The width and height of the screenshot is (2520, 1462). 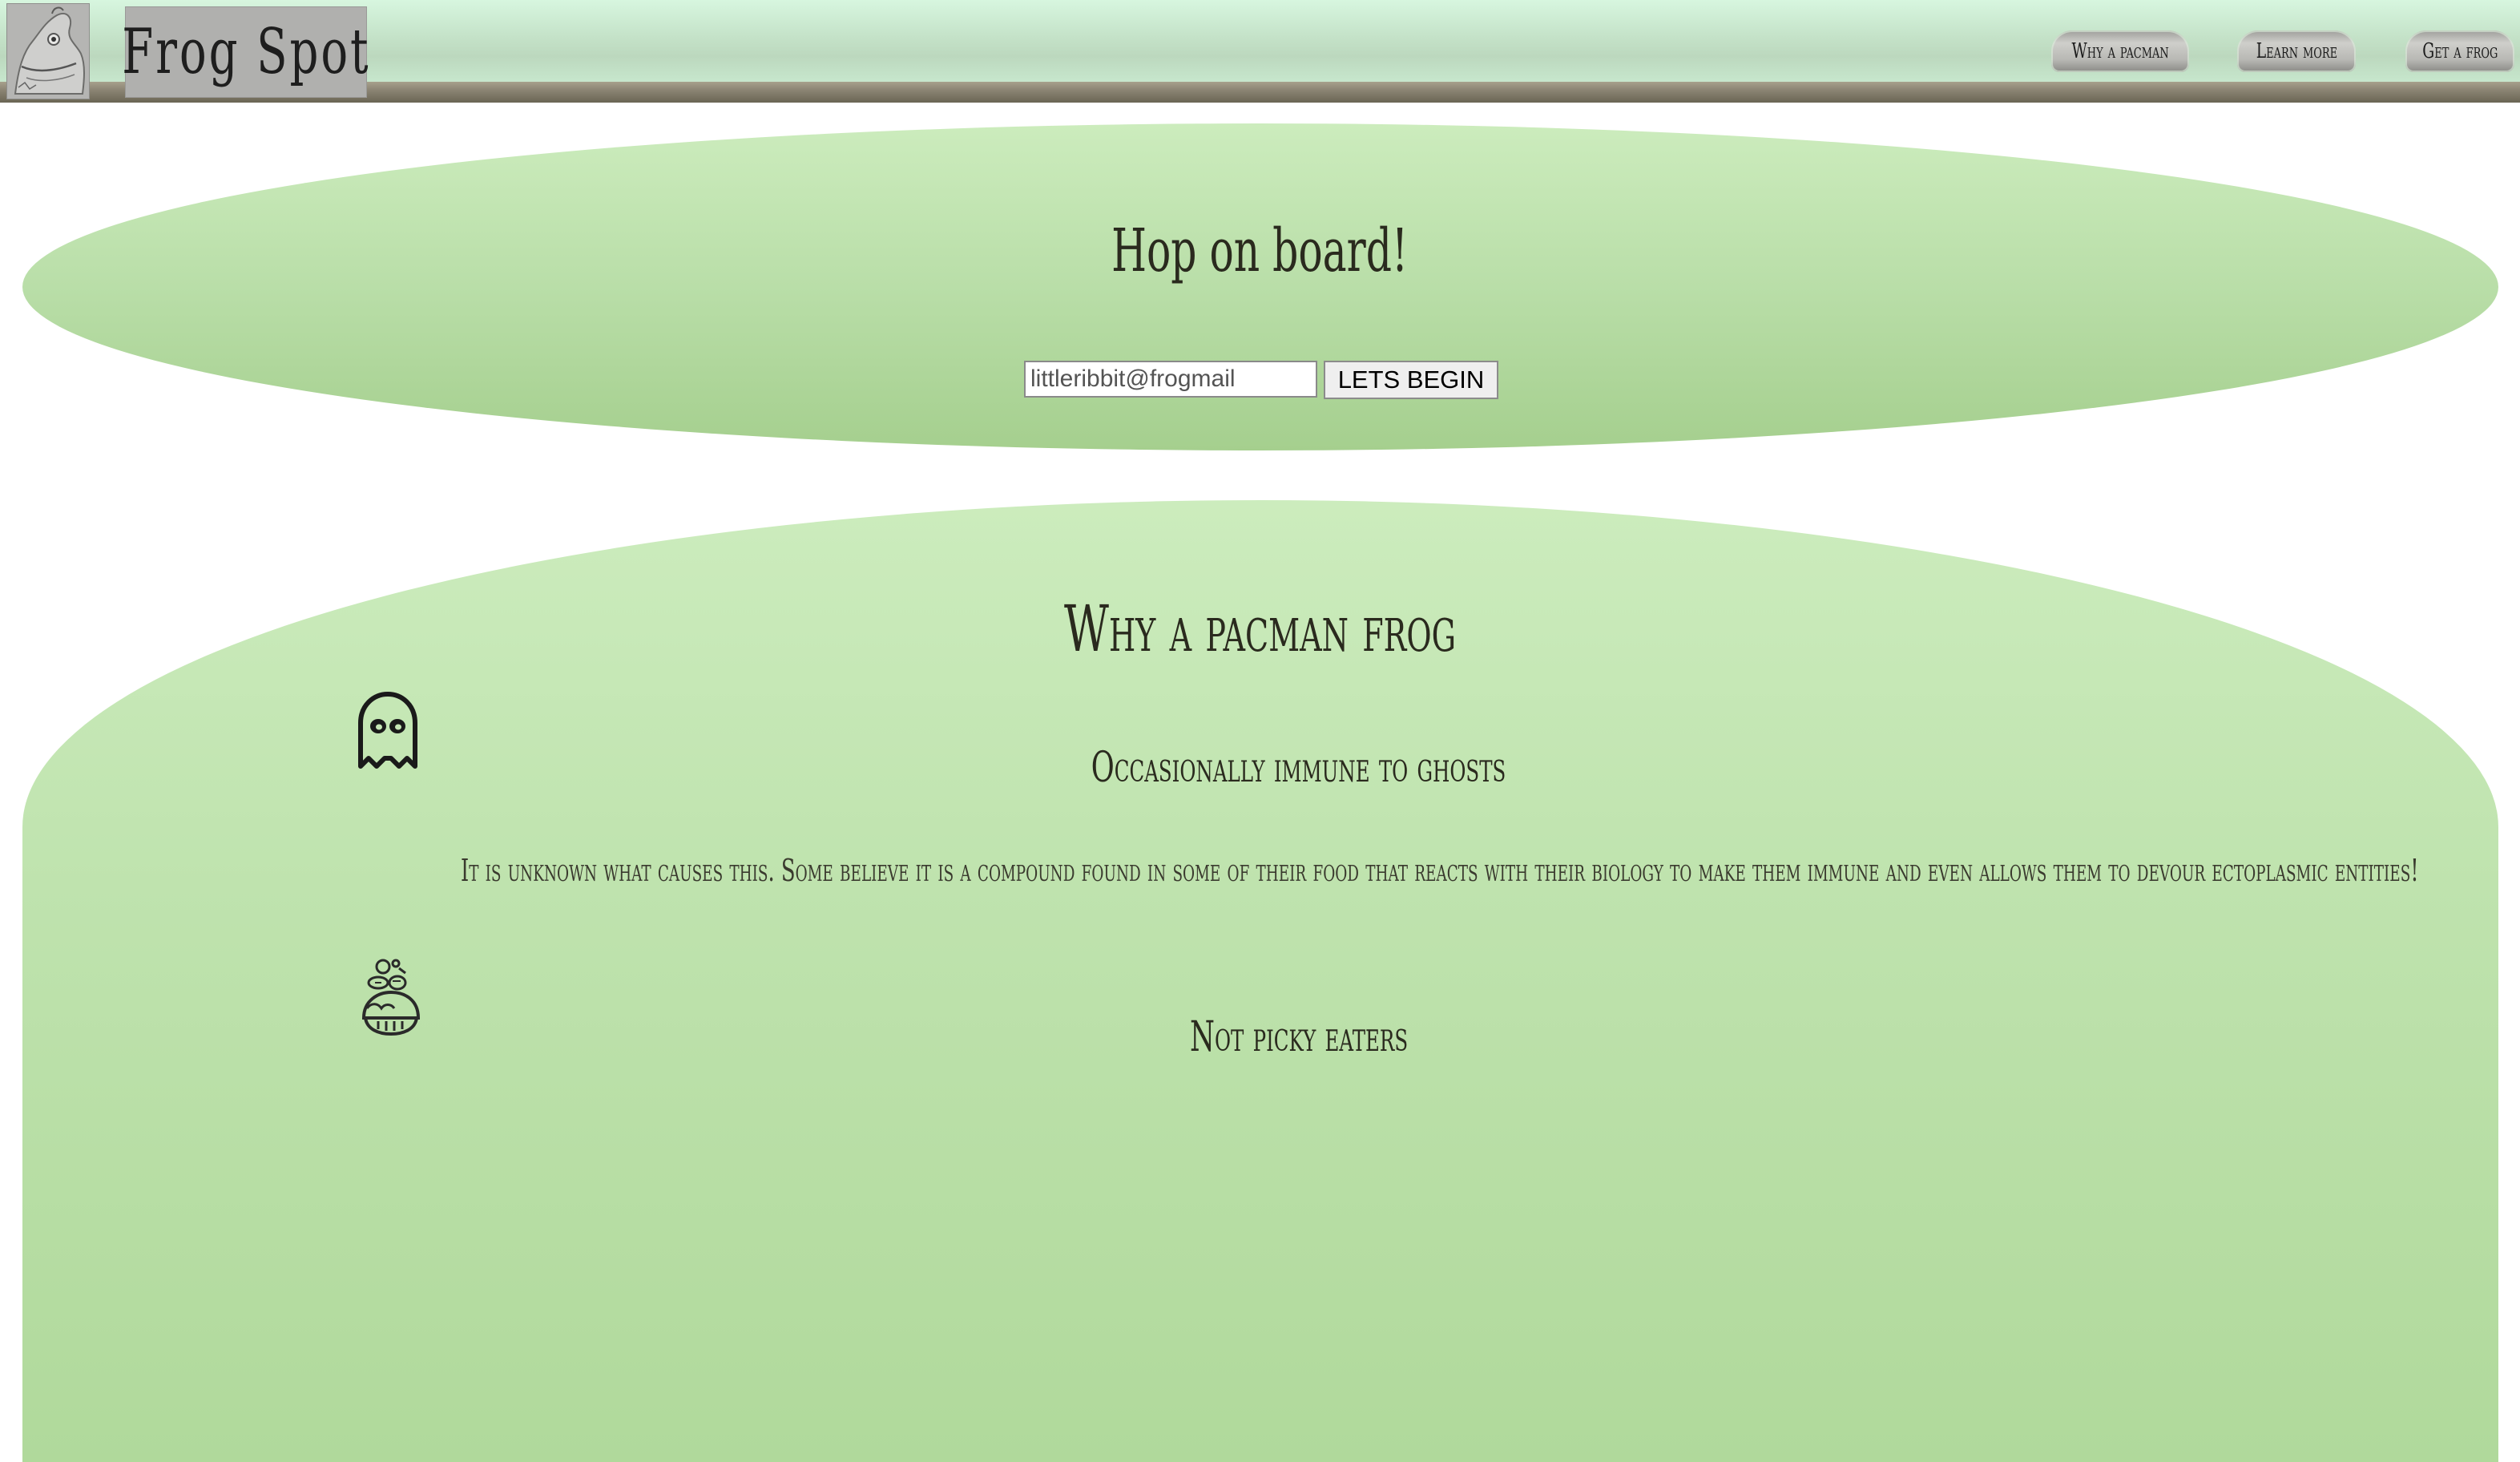 What do you see at coordinates (1260, 250) in the screenshot?
I see `hero-title: Hop on board!` at bounding box center [1260, 250].